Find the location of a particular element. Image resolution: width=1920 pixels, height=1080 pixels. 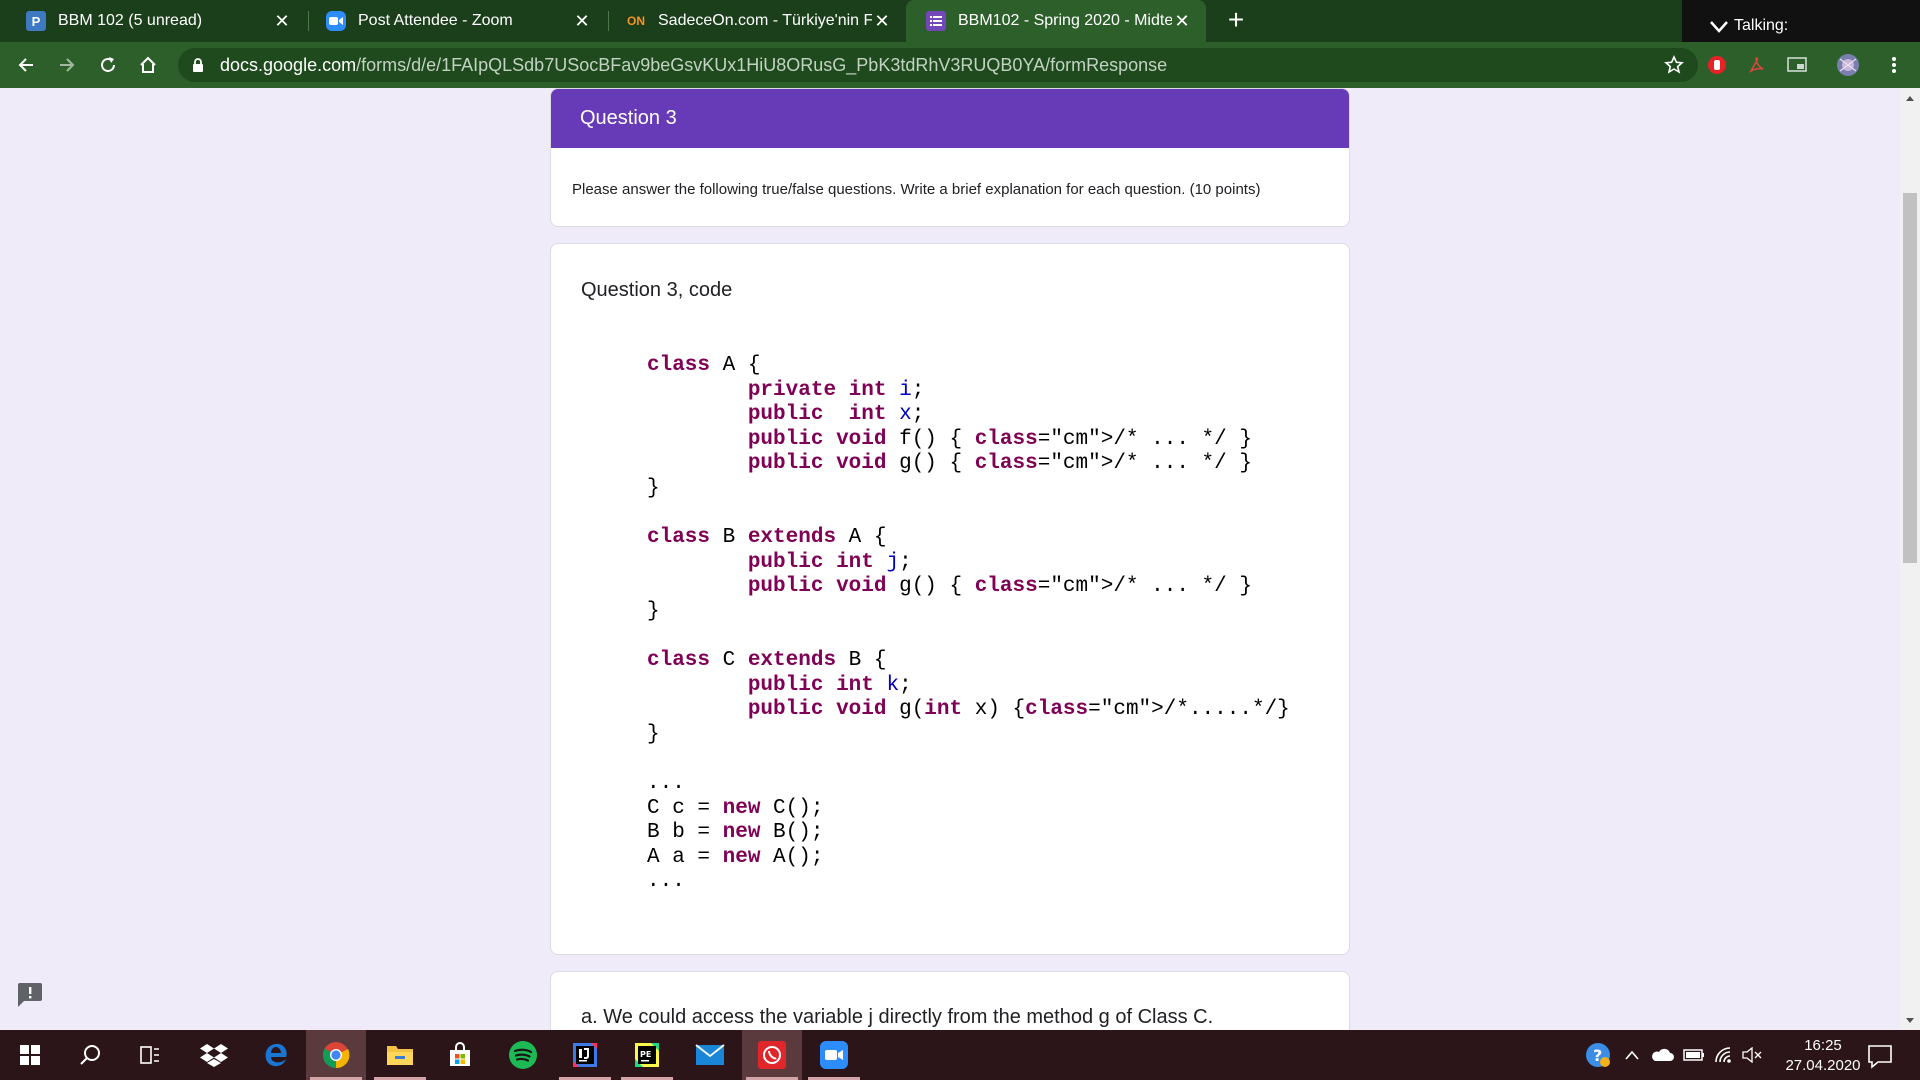

tab-sadeceon: ON SadeceOn.com - Türkiye'nin Free ✕ is located at coordinates (756, 21).